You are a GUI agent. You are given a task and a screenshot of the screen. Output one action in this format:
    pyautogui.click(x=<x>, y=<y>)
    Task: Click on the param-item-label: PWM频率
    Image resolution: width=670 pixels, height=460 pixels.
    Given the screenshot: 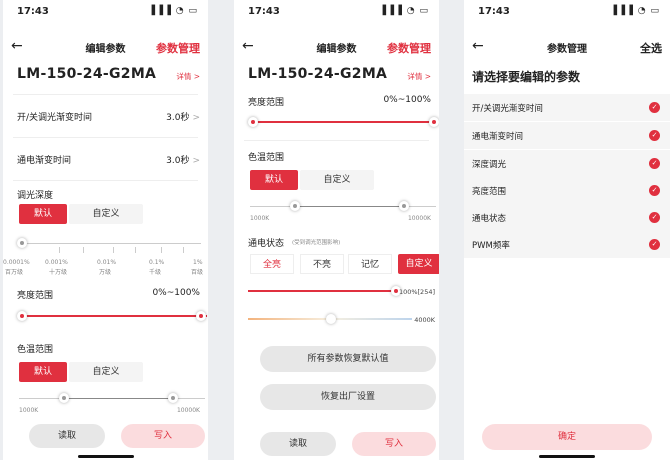 What is the action you would take?
    pyautogui.click(x=491, y=246)
    